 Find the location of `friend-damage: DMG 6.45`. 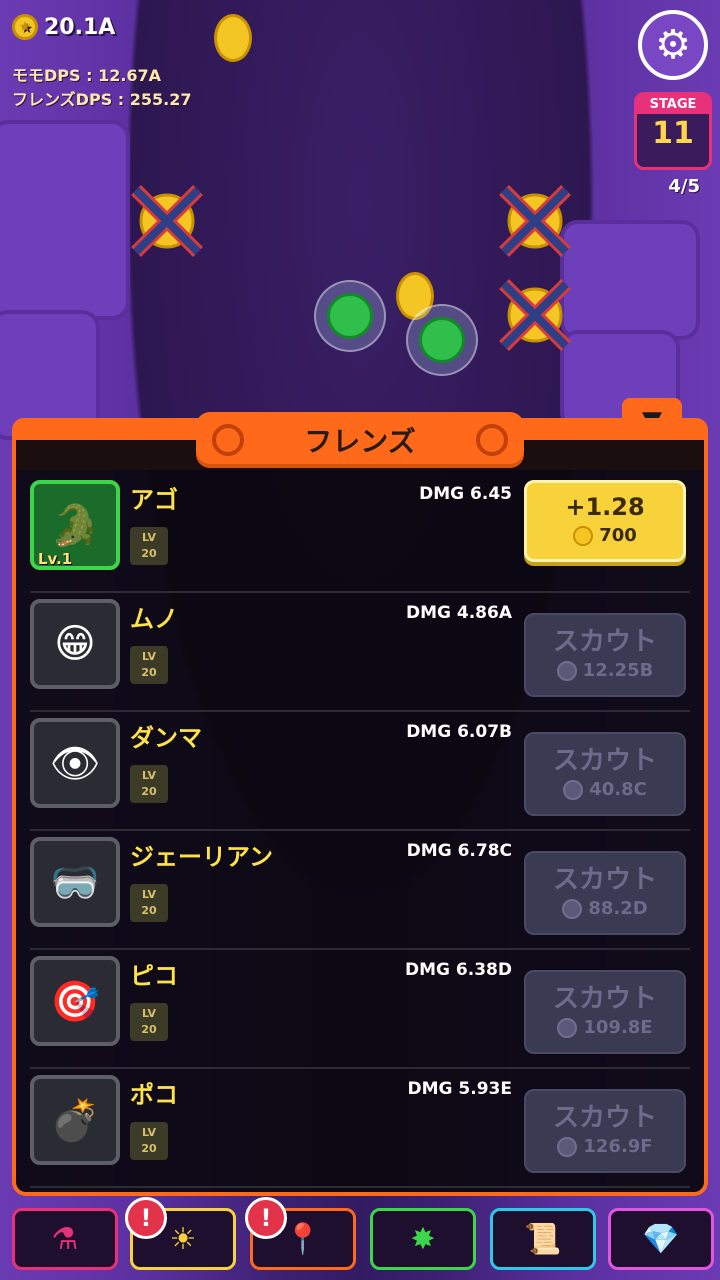

friend-damage: DMG 6.45 is located at coordinates (465, 494).